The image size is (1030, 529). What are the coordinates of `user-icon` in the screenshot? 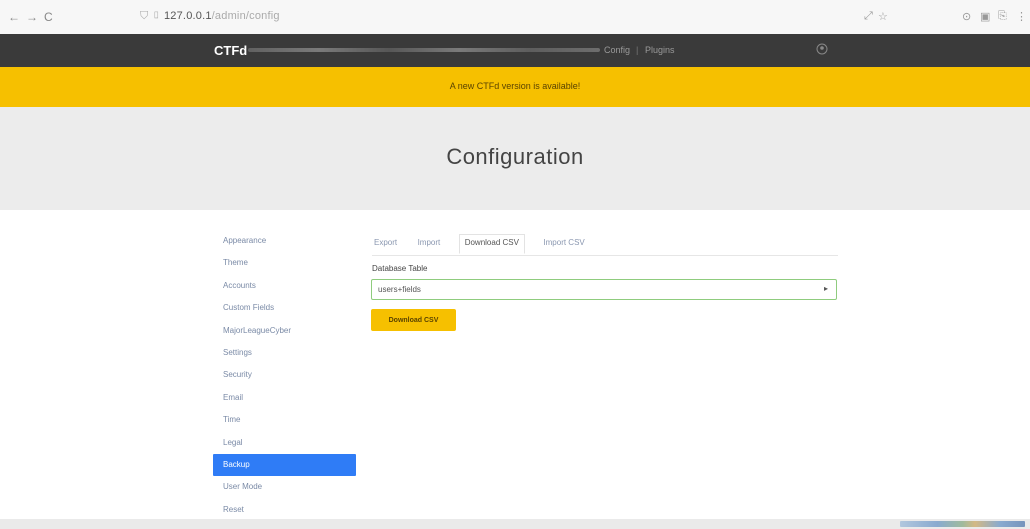 It's located at (822, 49).